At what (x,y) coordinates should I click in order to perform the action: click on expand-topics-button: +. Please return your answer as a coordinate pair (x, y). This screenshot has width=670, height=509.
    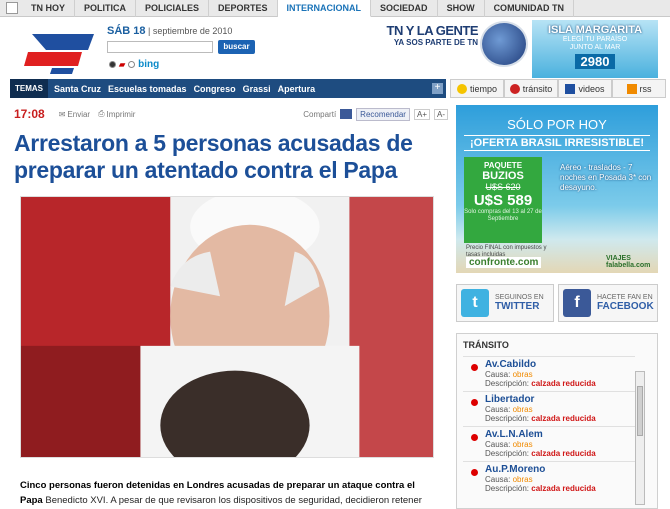
    Looking at the image, I should click on (437, 88).